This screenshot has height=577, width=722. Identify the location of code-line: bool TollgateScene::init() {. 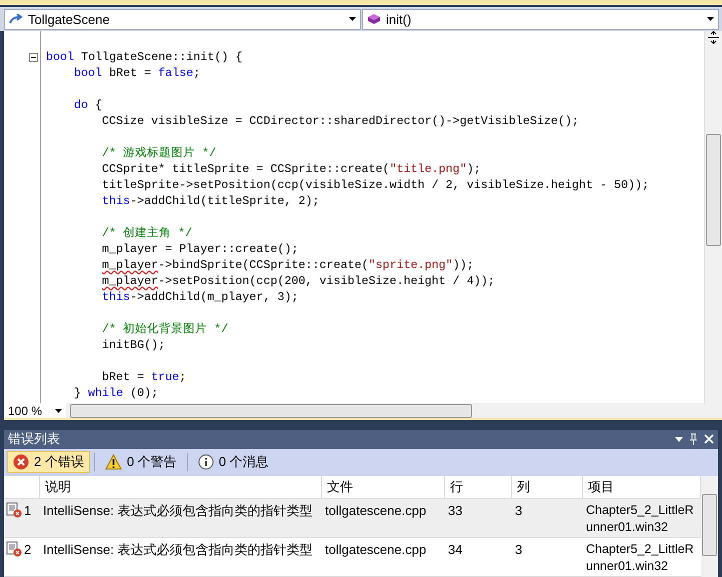
(144, 57).